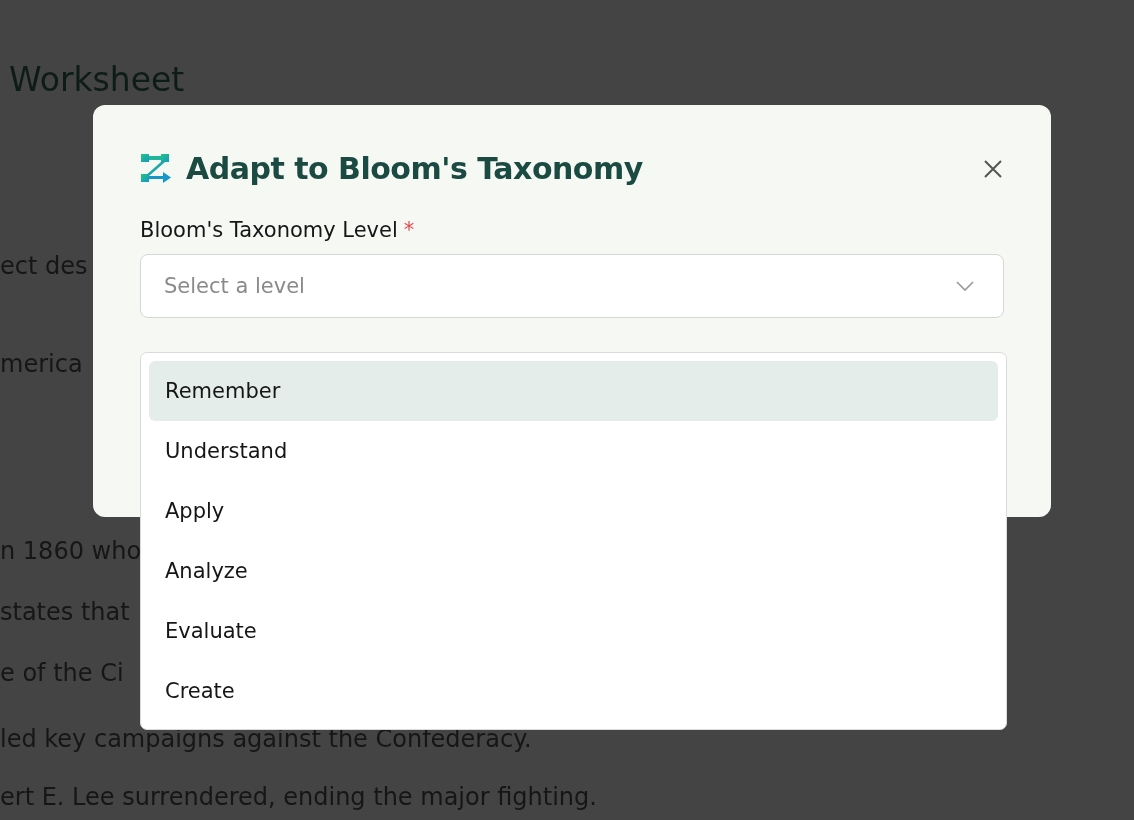 The width and height of the screenshot is (1134, 820). I want to click on dropdown-option: Evaluate, so click(573, 631).